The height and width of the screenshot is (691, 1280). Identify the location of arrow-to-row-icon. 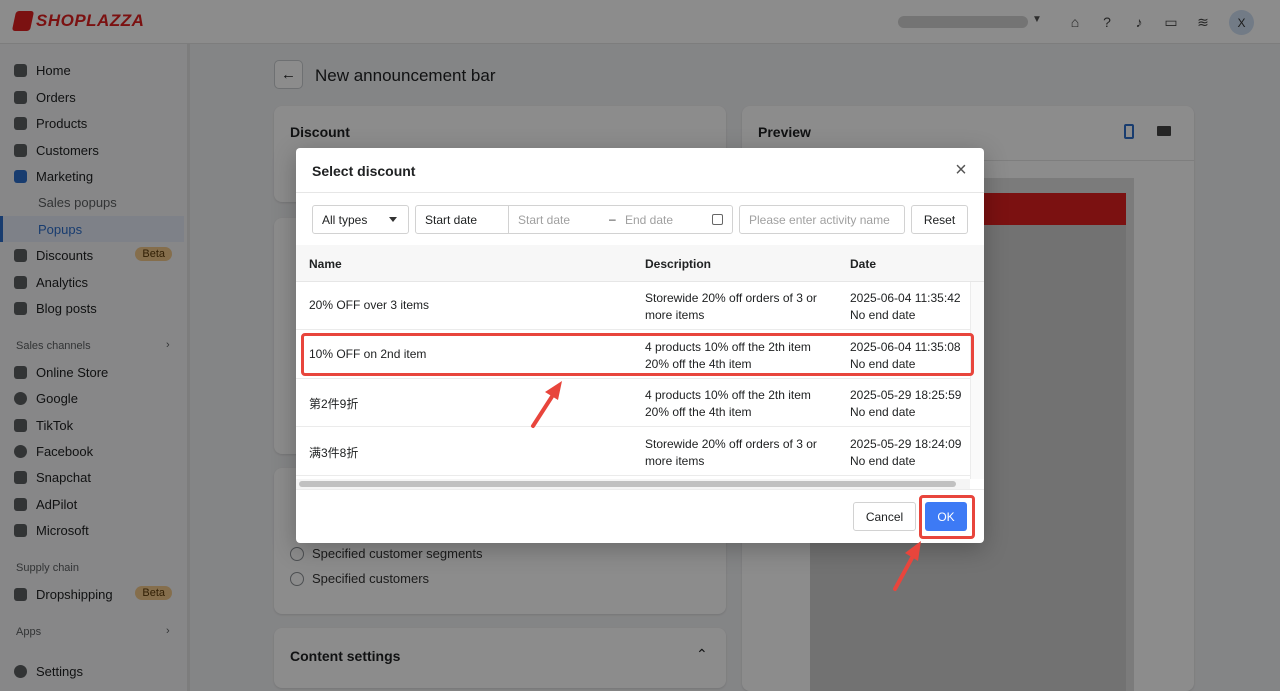
(546, 404).